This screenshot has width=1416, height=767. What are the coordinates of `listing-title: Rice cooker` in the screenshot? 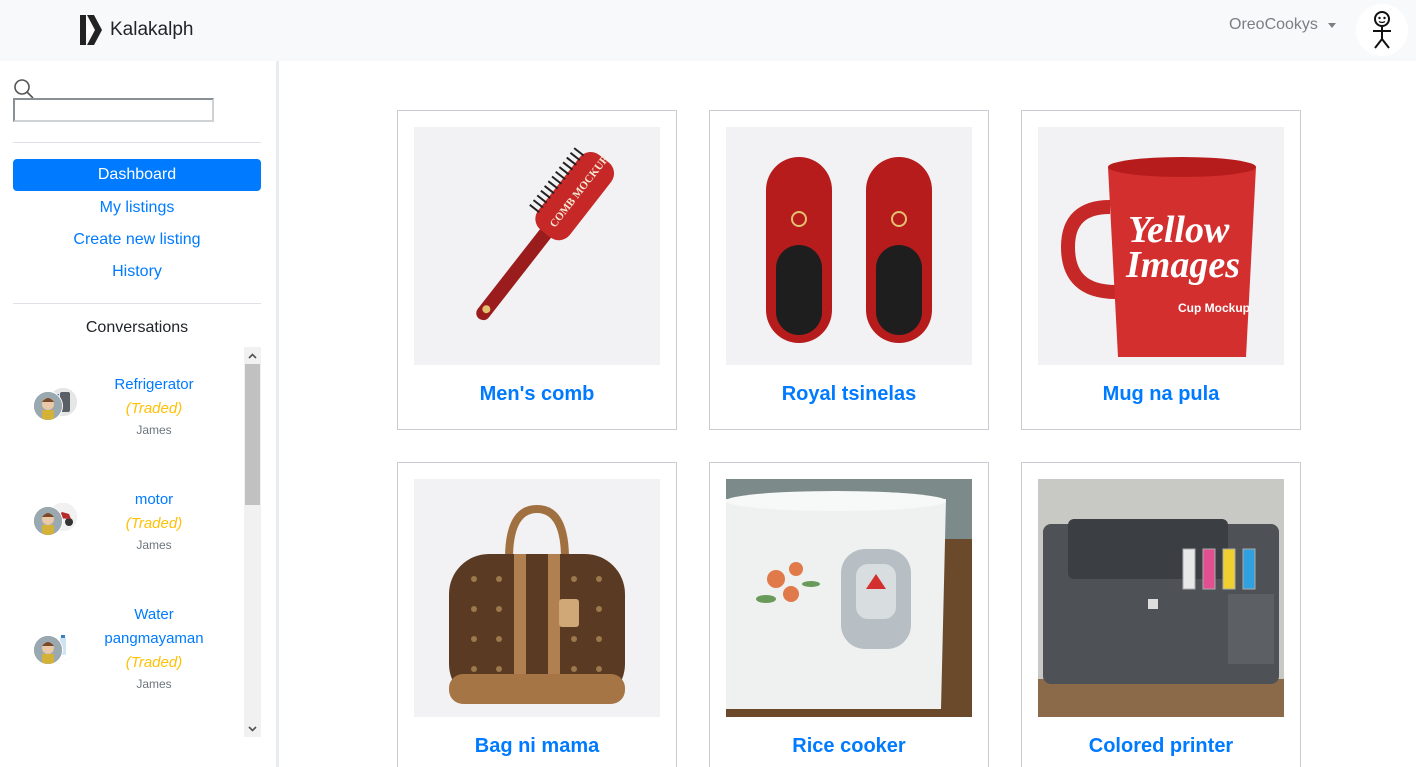 It's located at (849, 746).